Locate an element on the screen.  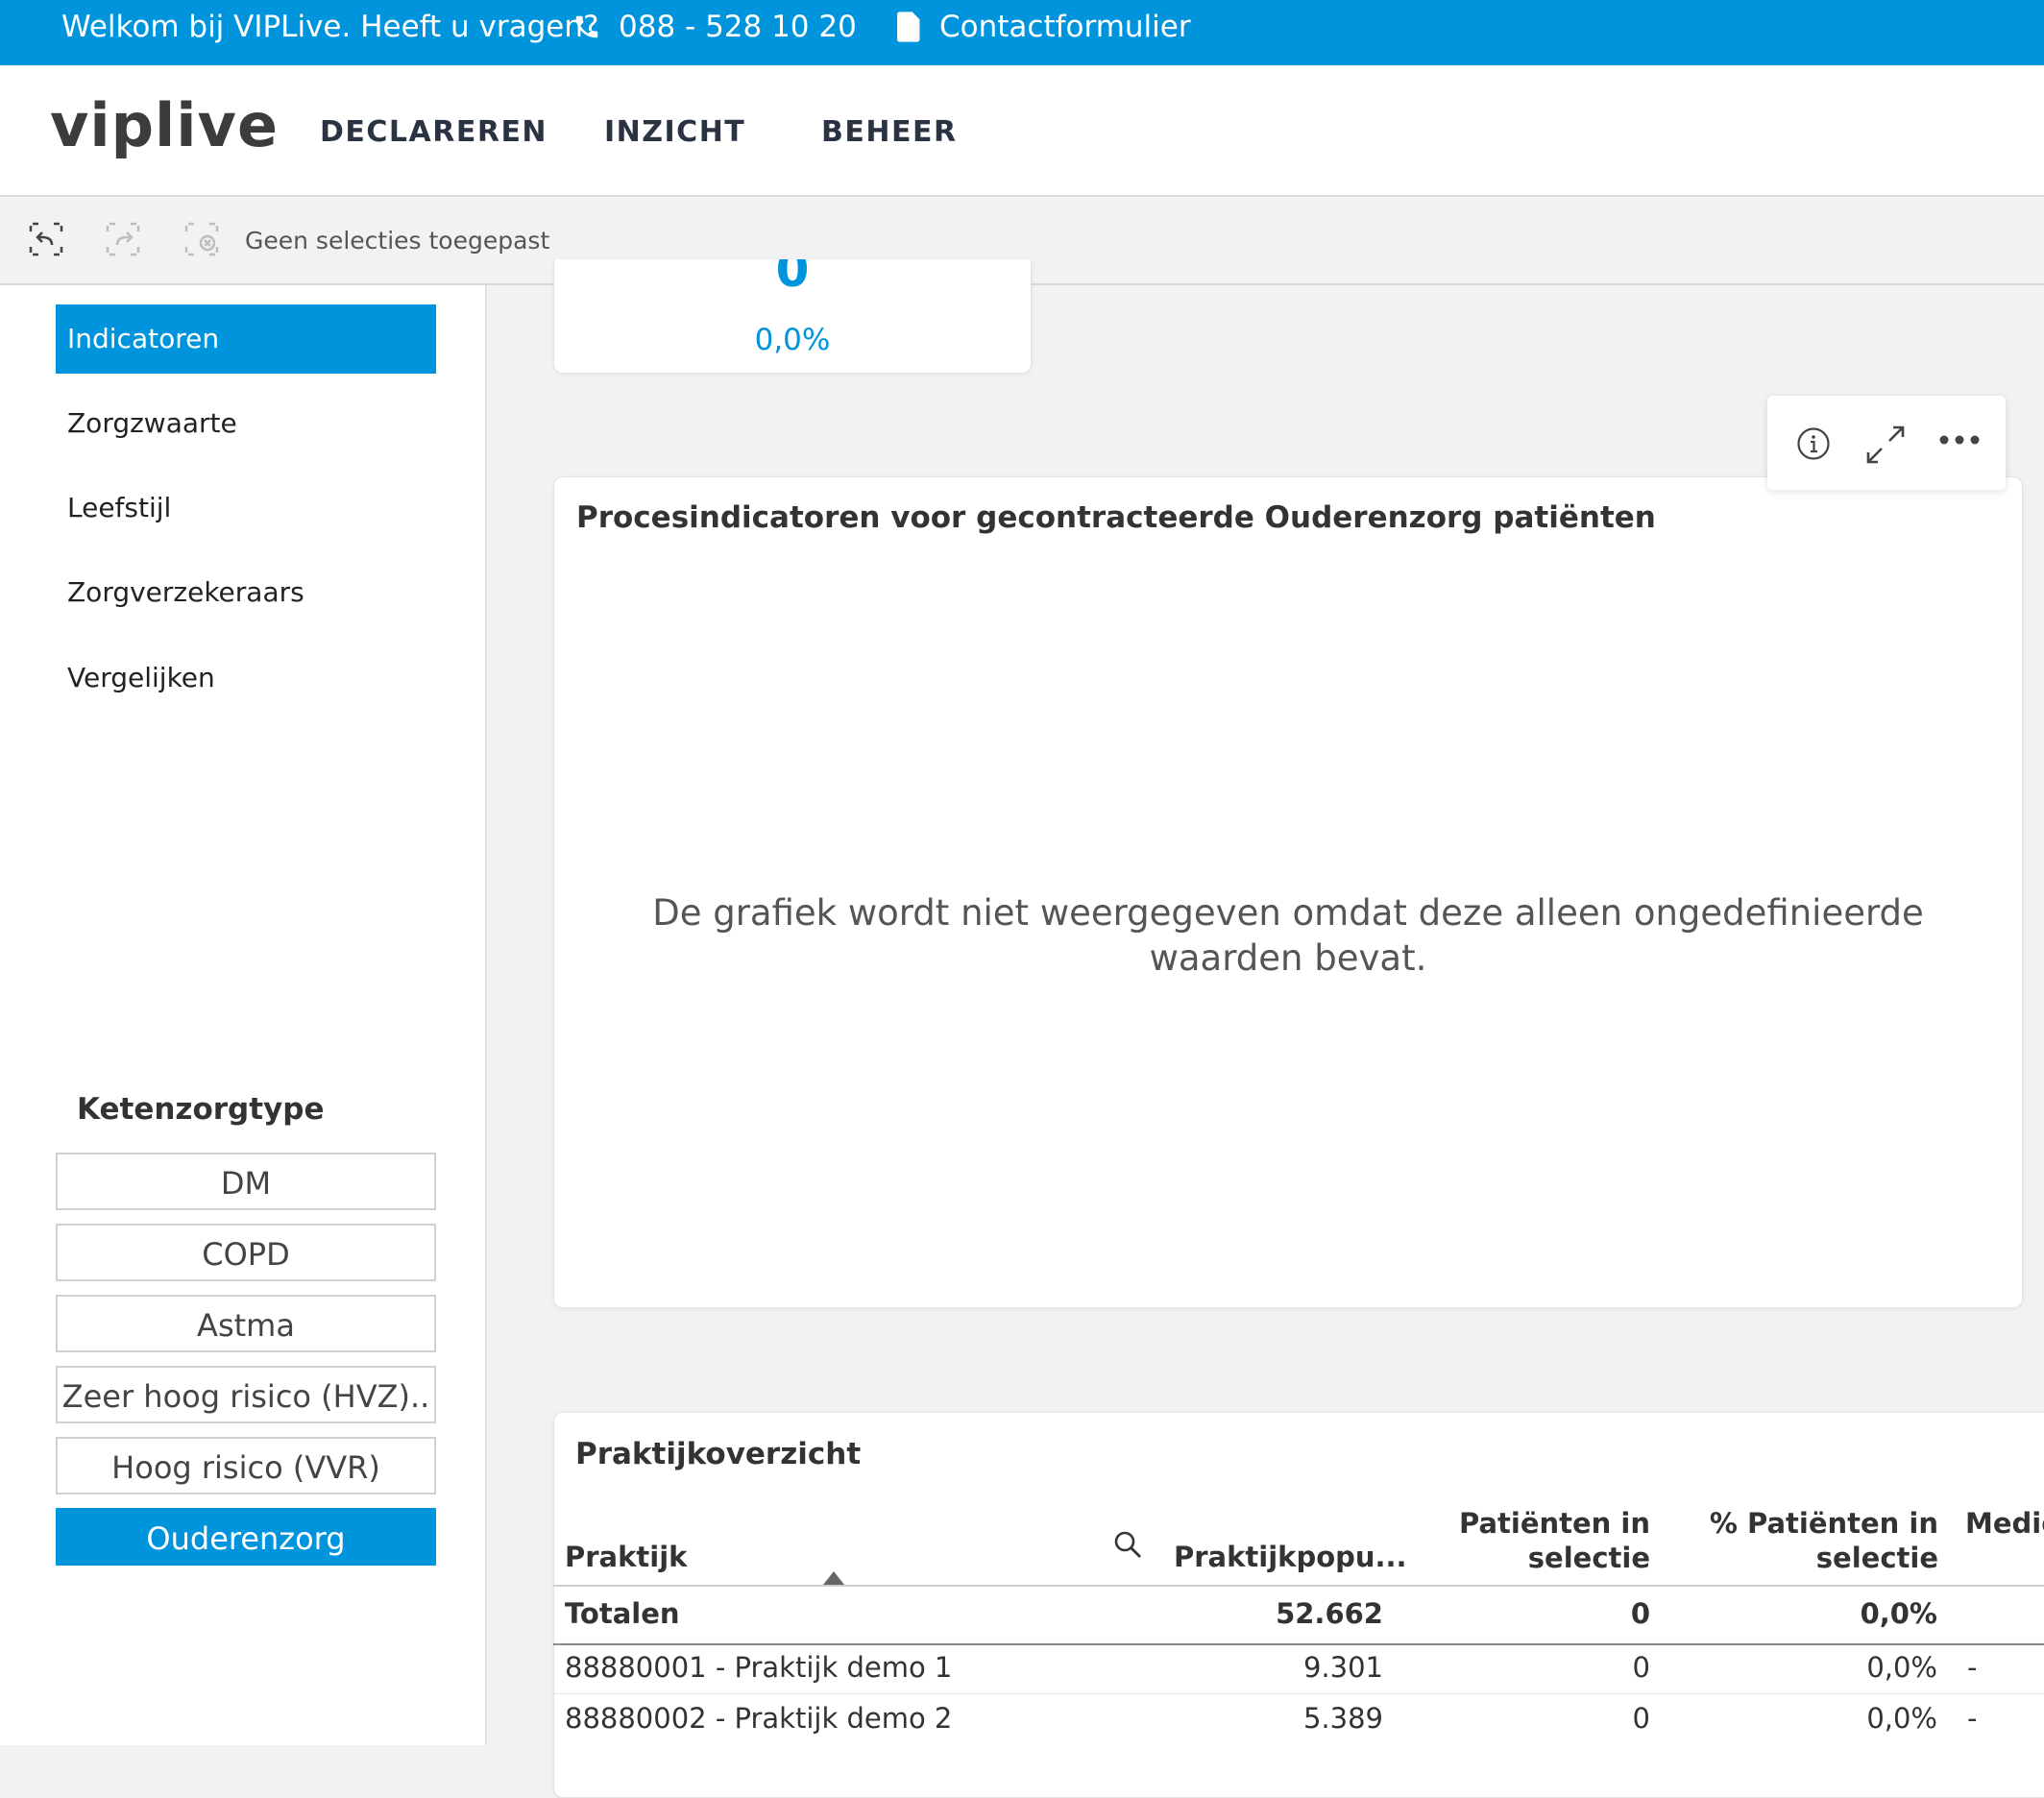
ketenzorgtype-title: Ketenzorgtype is located at coordinates (201, 1109).